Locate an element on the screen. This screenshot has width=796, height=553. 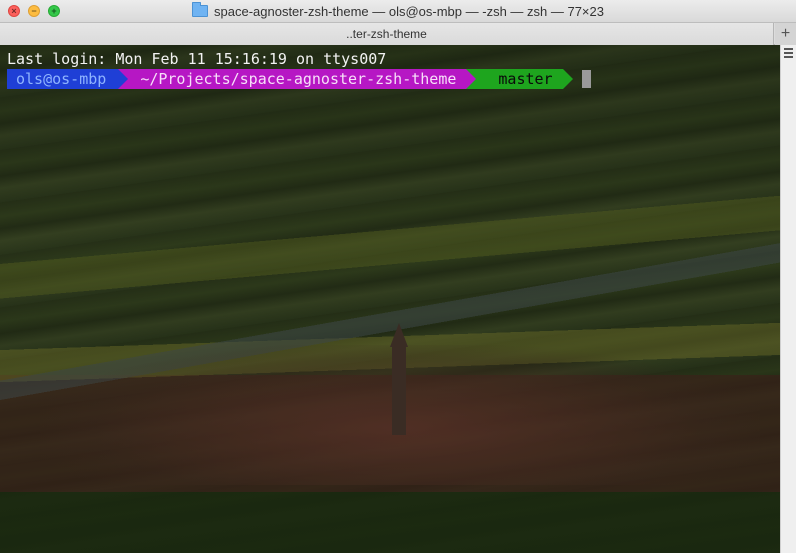
minimize-button: − is located at coordinates (34, 11).